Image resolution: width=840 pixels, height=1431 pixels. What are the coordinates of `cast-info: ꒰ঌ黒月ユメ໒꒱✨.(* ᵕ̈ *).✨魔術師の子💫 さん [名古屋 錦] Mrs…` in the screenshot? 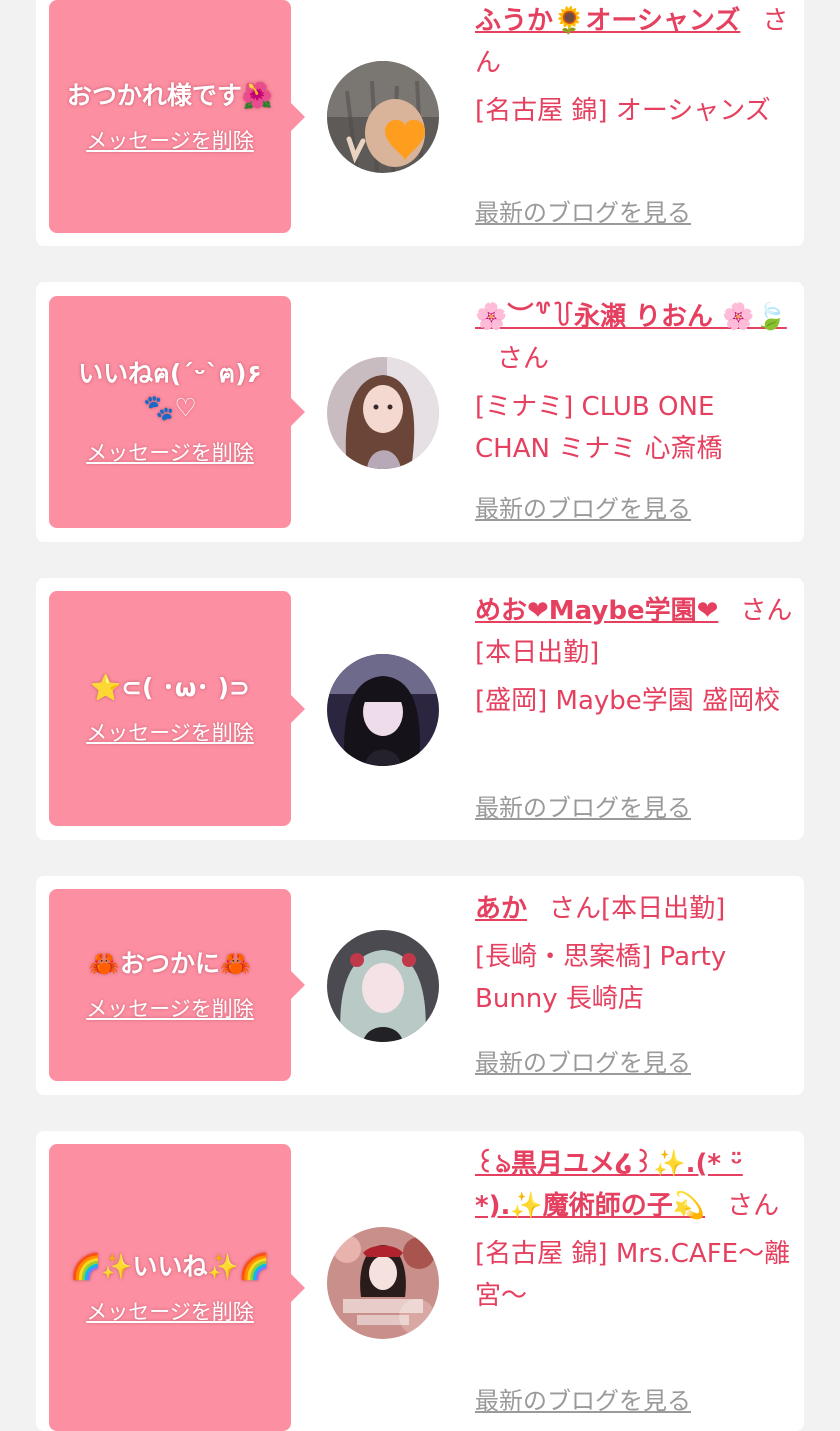 It's located at (634, 1230).